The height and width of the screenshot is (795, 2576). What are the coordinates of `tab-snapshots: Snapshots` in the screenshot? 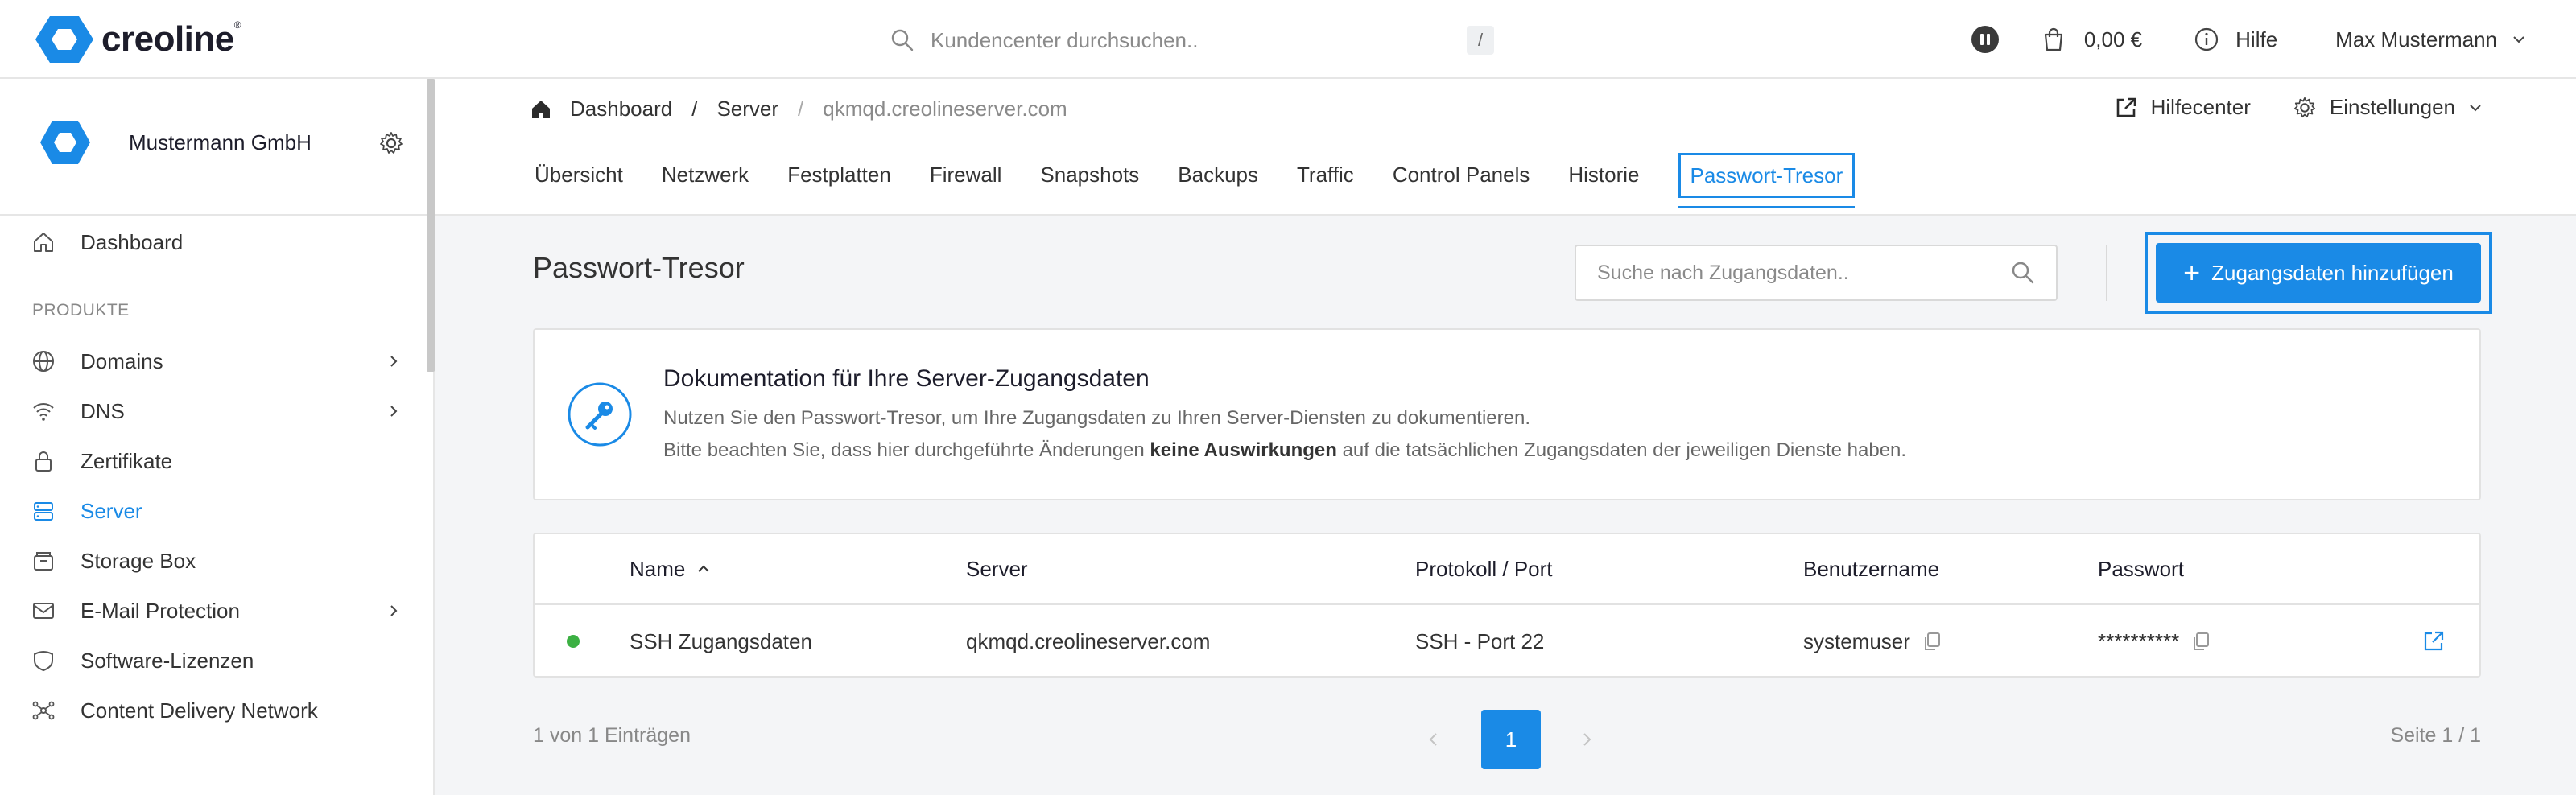 It's located at (1089, 188).